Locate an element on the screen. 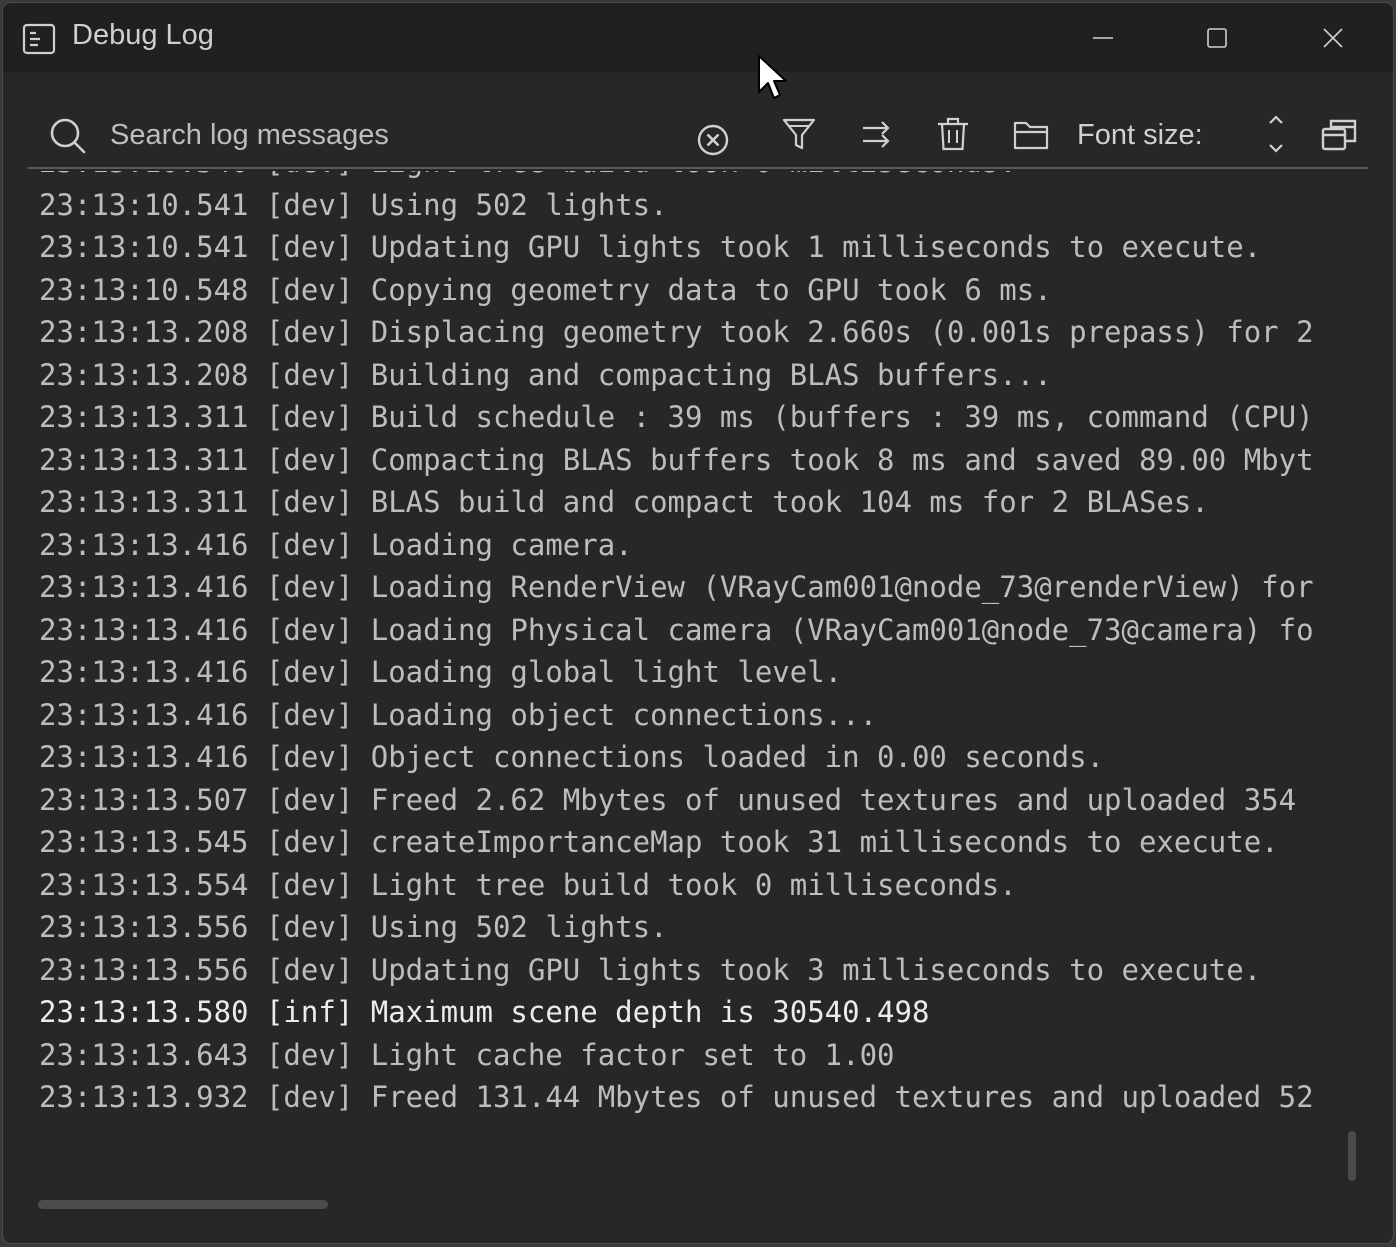 This screenshot has height=1247, width=1396. close-icon is located at coordinates (1333, 37).